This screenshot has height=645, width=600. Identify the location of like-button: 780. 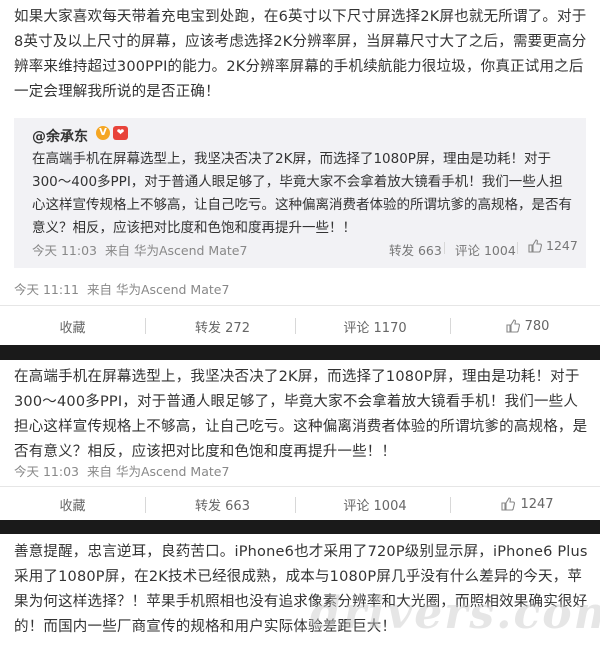
(527, 326).